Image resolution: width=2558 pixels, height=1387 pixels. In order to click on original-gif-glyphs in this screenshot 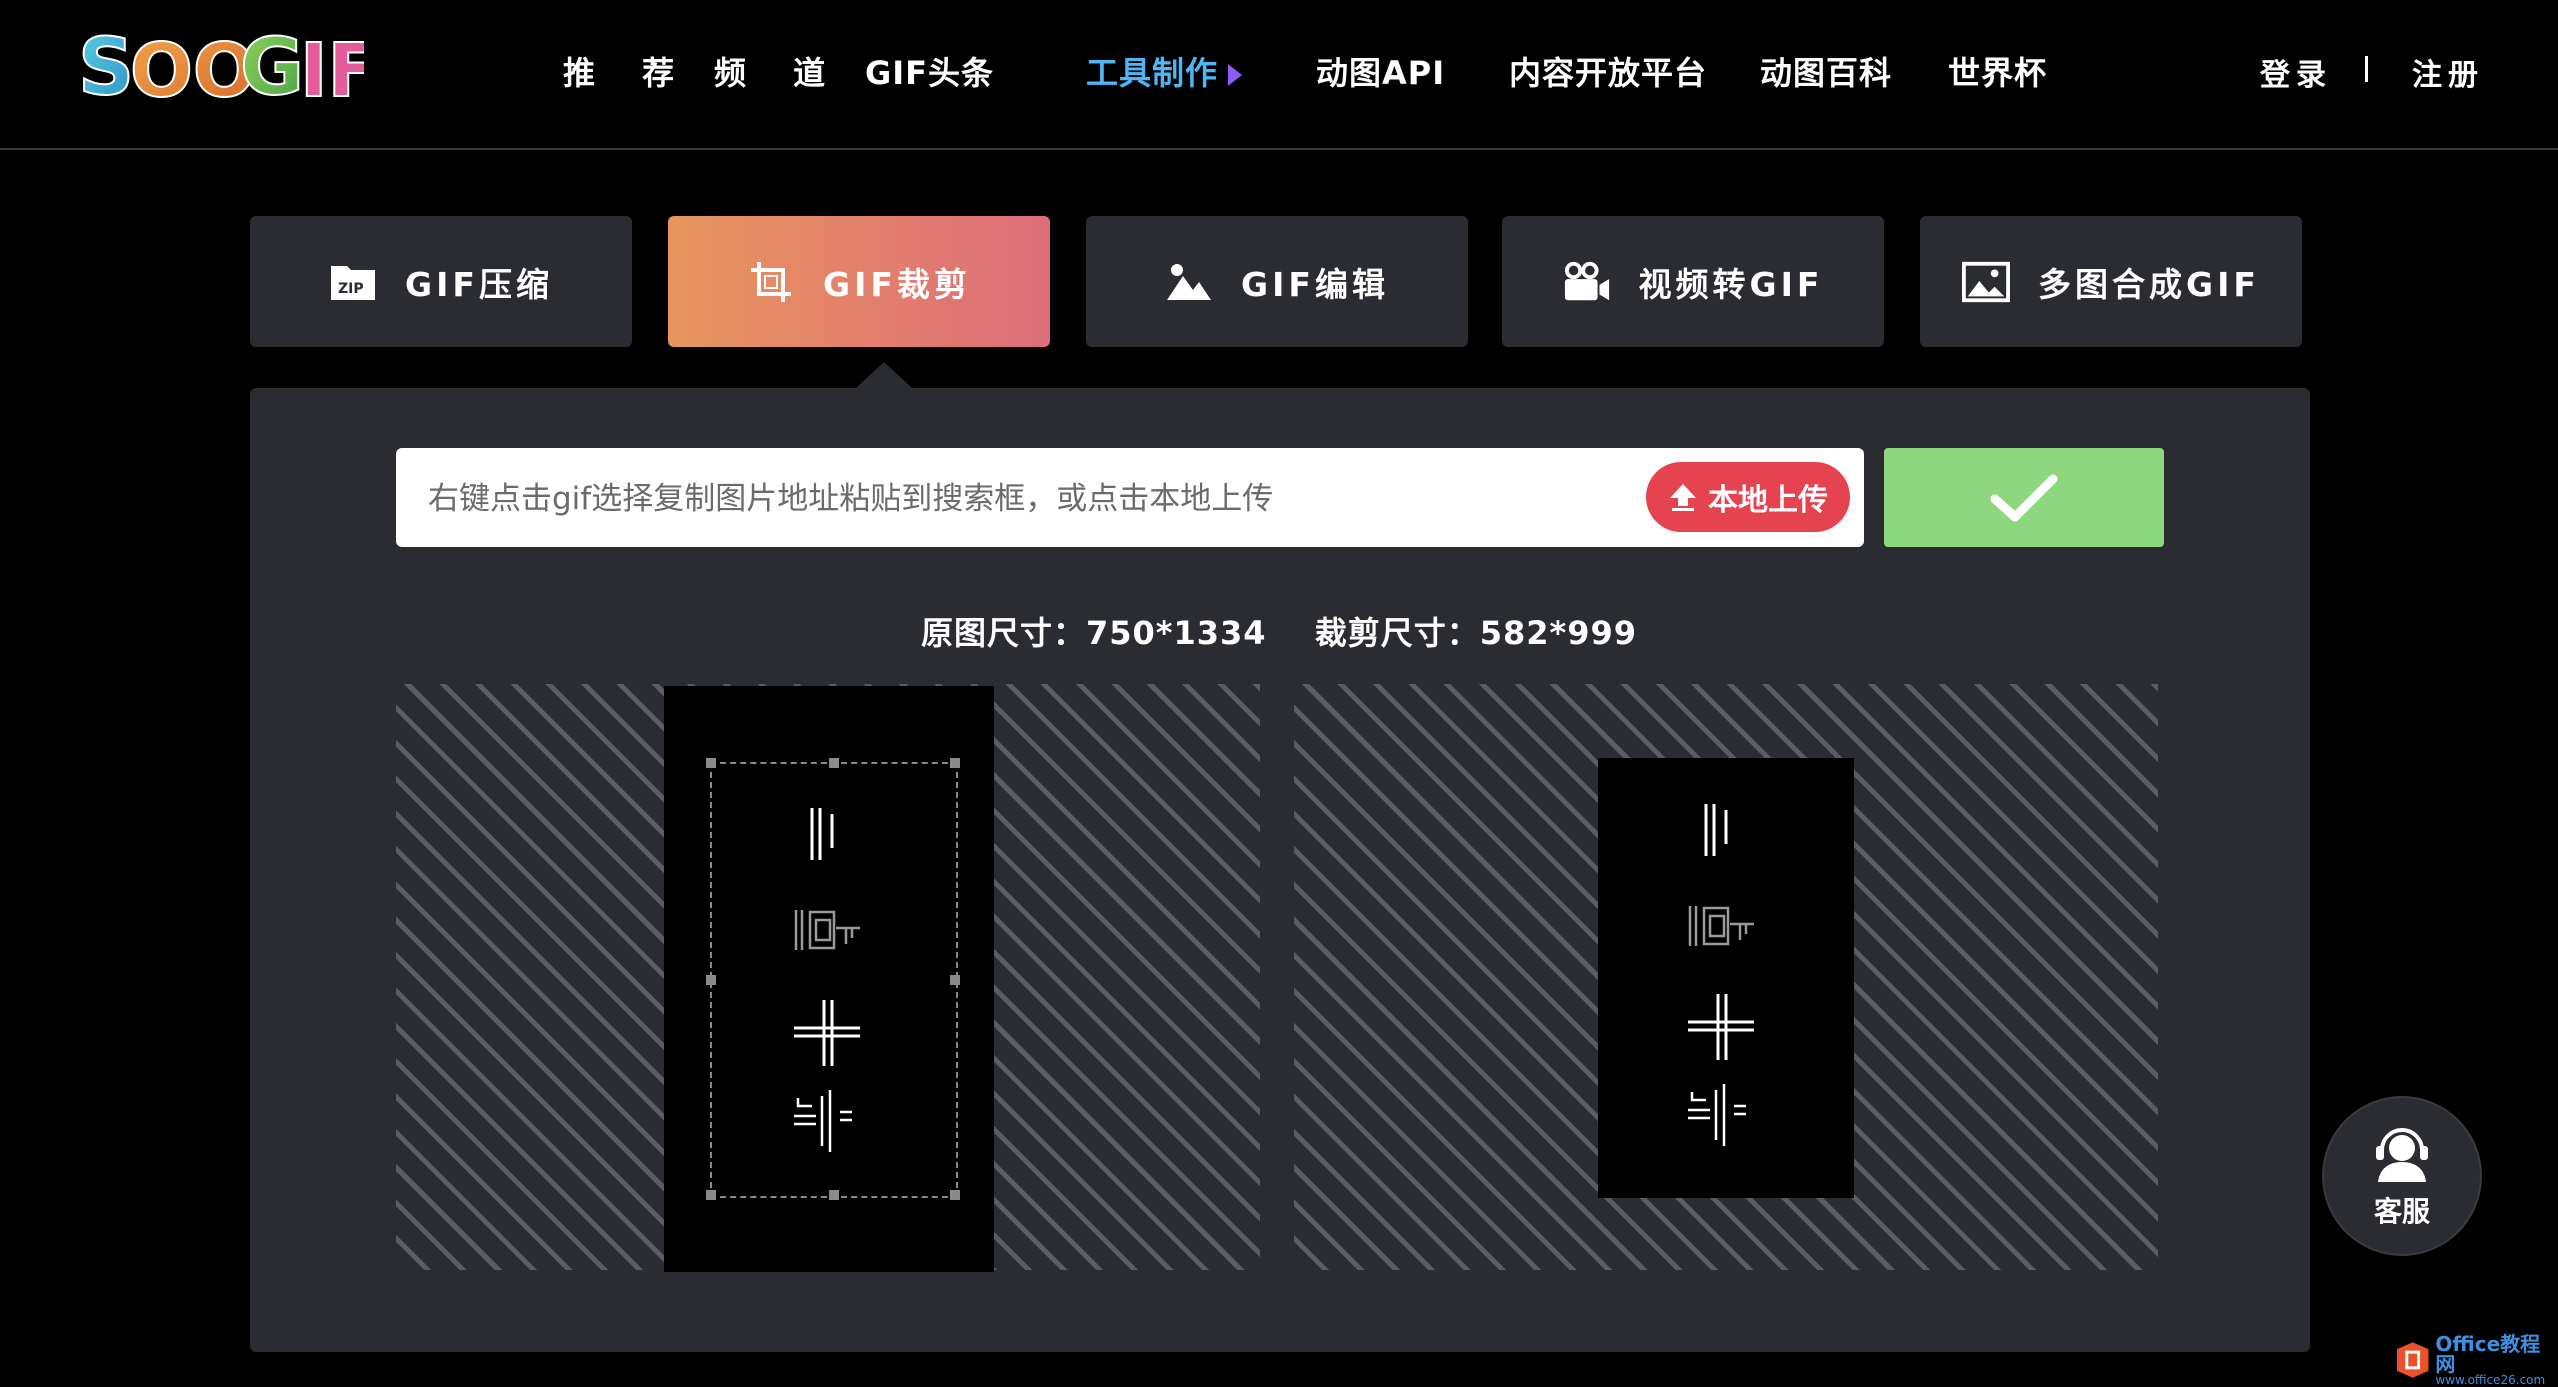, I will do `click(827, 980)`.